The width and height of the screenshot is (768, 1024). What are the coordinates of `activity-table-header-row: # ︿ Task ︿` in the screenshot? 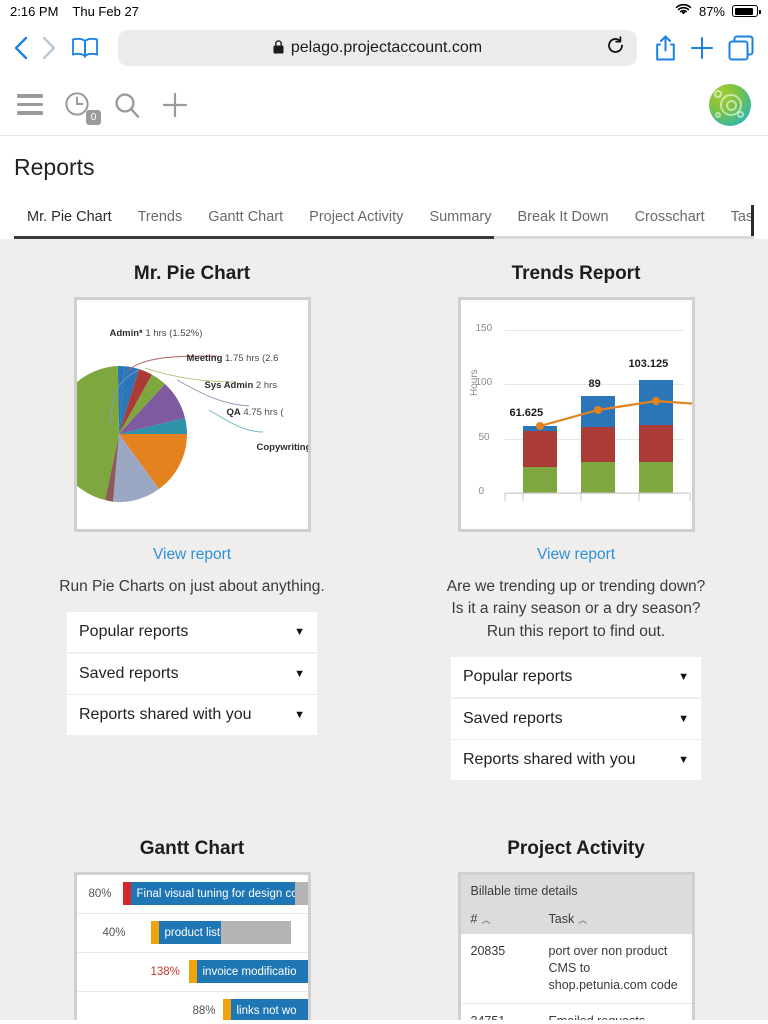 It's located at (576, 917).